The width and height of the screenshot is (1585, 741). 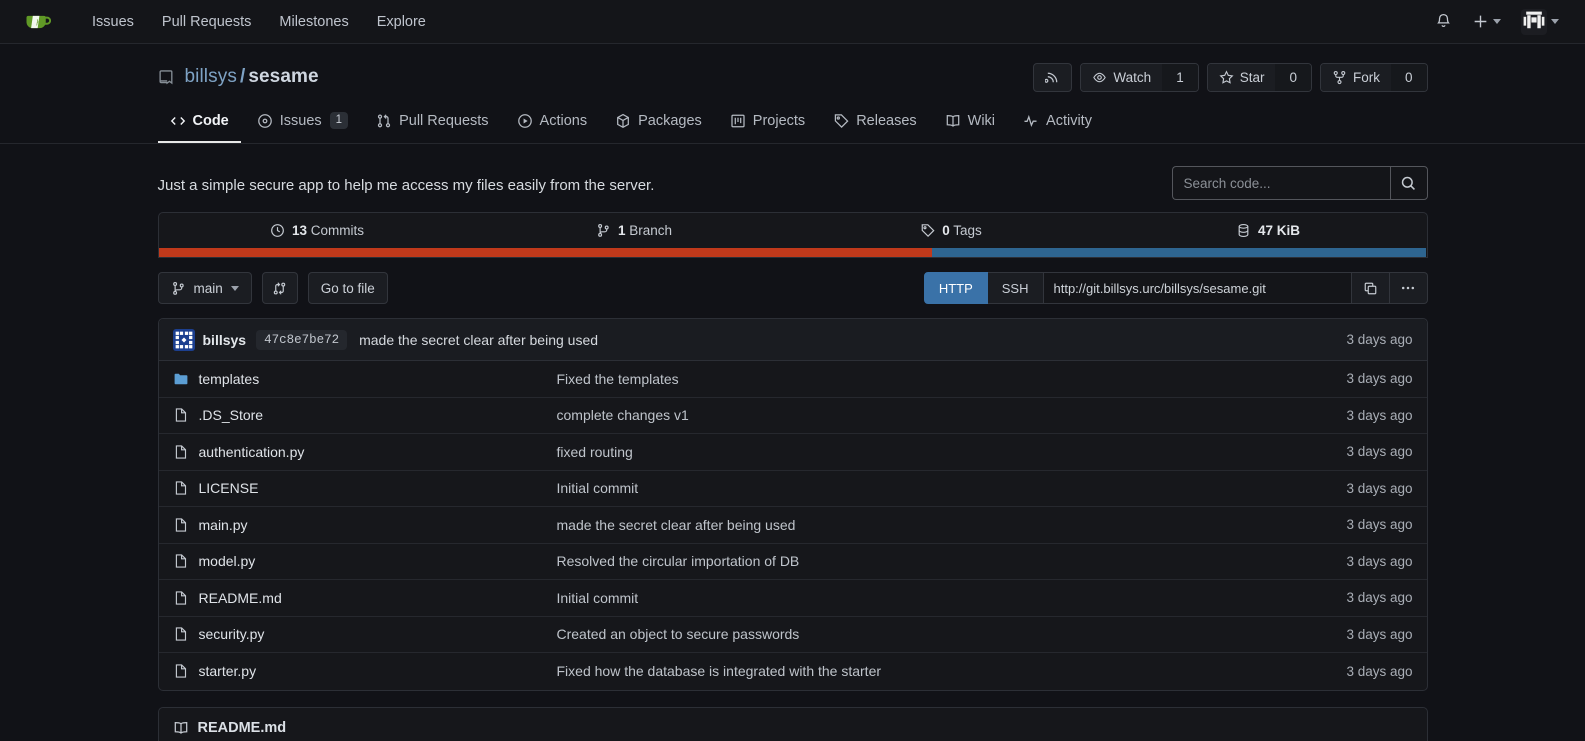 What do you see at coordinates (1443, 21) in the screenshot?
I see `notifications-button` at bounding box center [1443, 21].